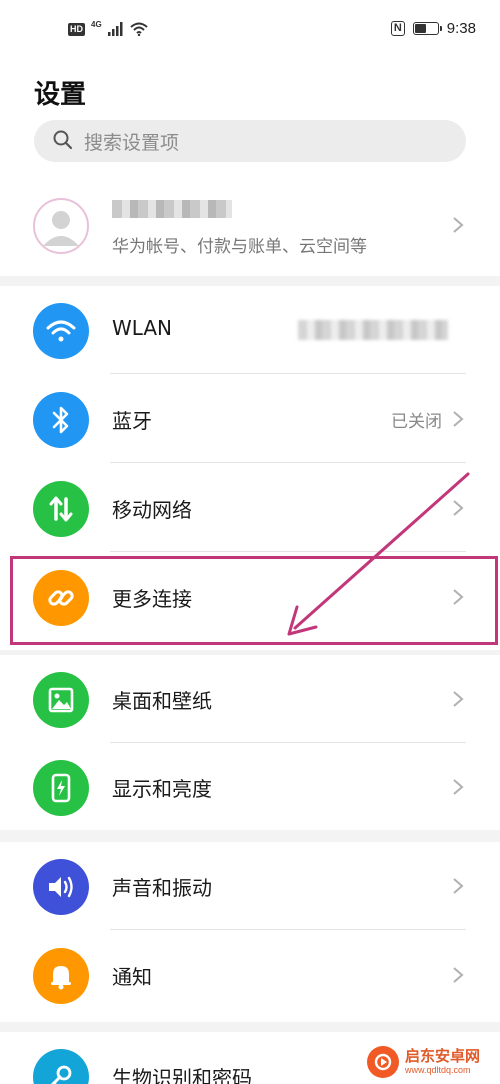 This screenshot has width=500, height=1084. I want to click on watermark-text: 启东安卓网 www.qdltdq.com, so click(442, 1062).